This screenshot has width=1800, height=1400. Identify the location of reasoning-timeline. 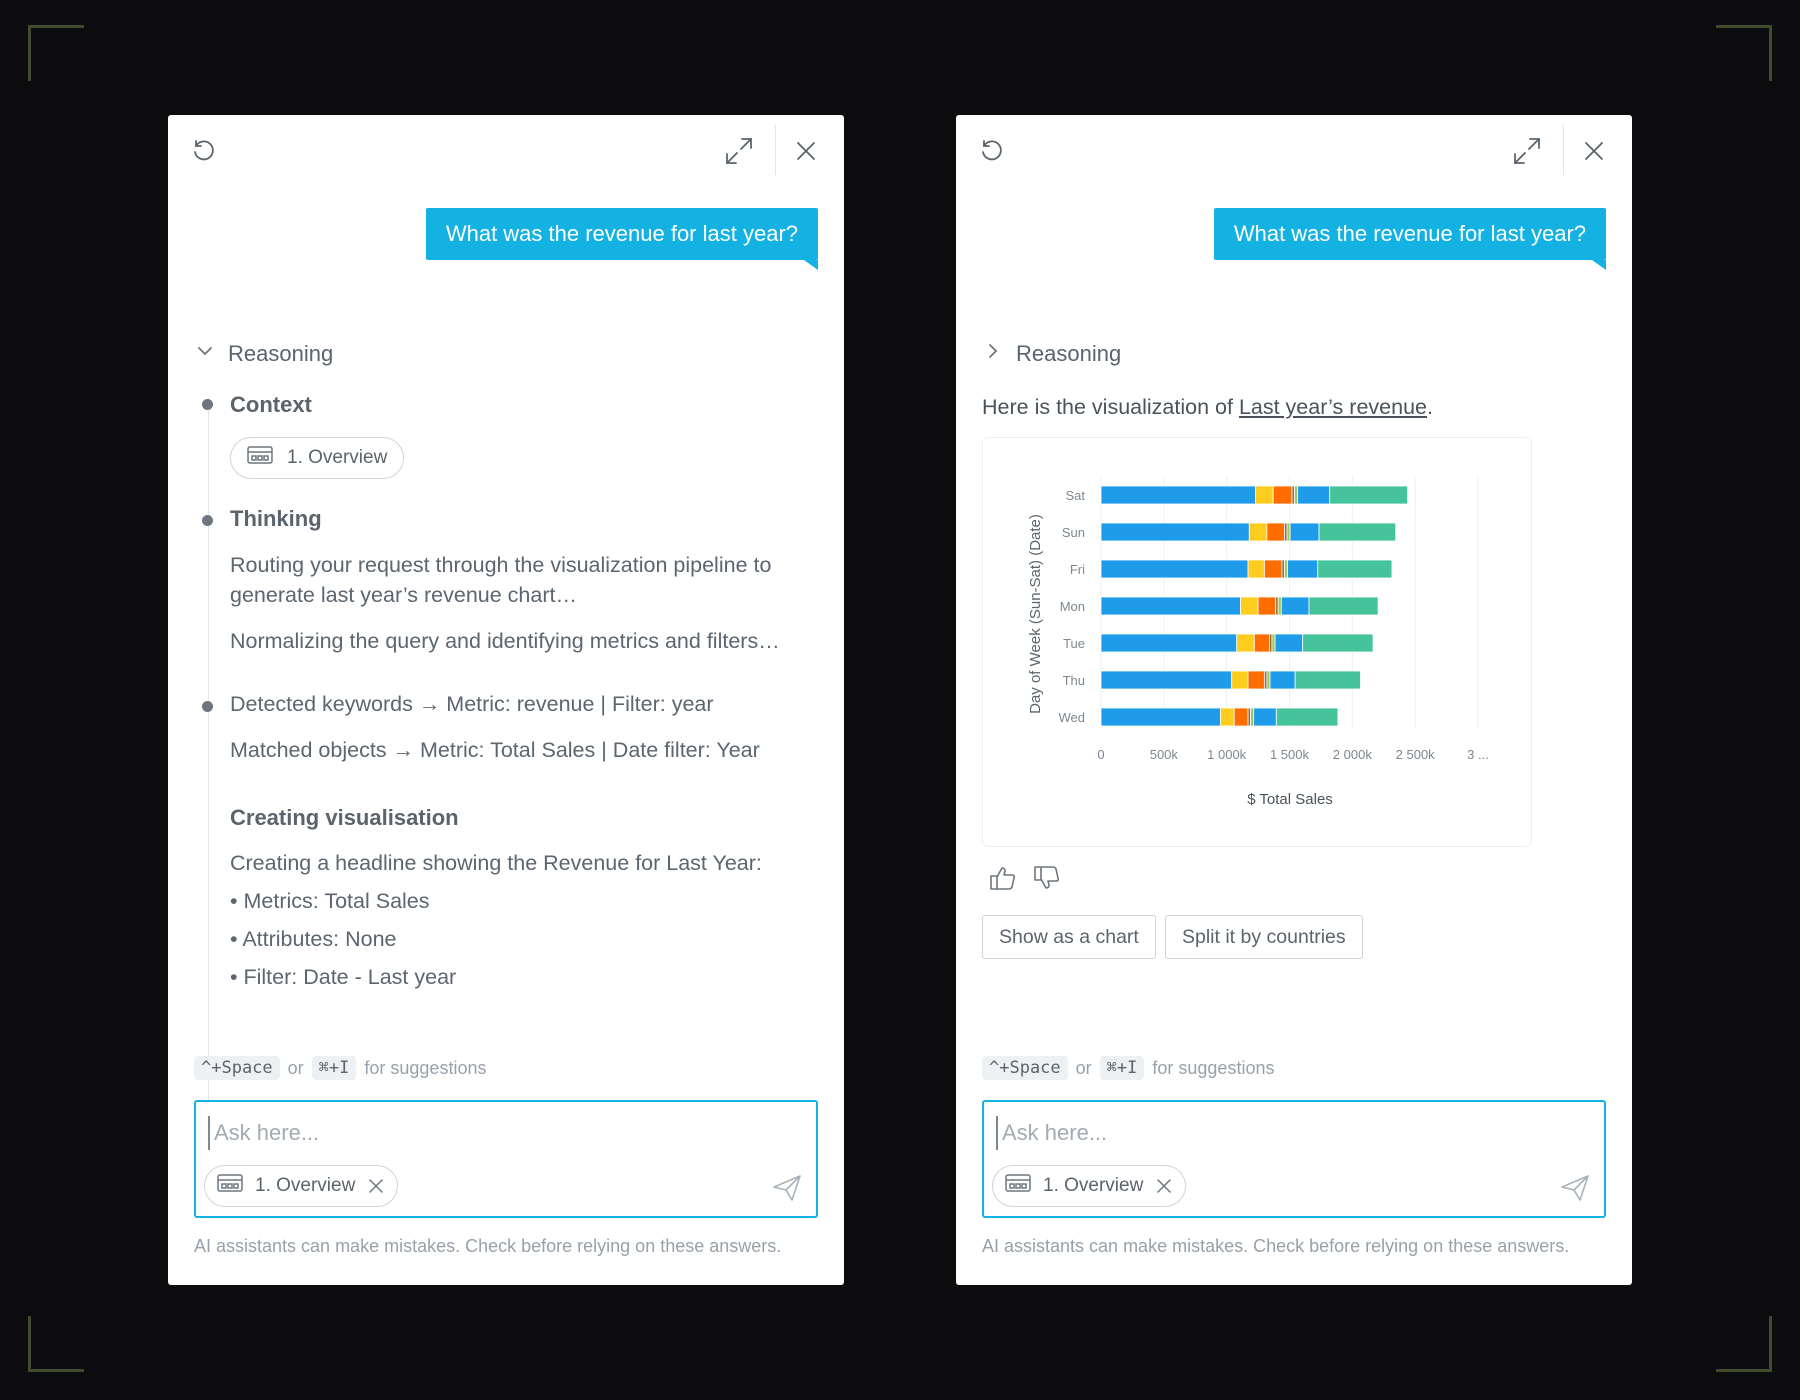
(208, 753).